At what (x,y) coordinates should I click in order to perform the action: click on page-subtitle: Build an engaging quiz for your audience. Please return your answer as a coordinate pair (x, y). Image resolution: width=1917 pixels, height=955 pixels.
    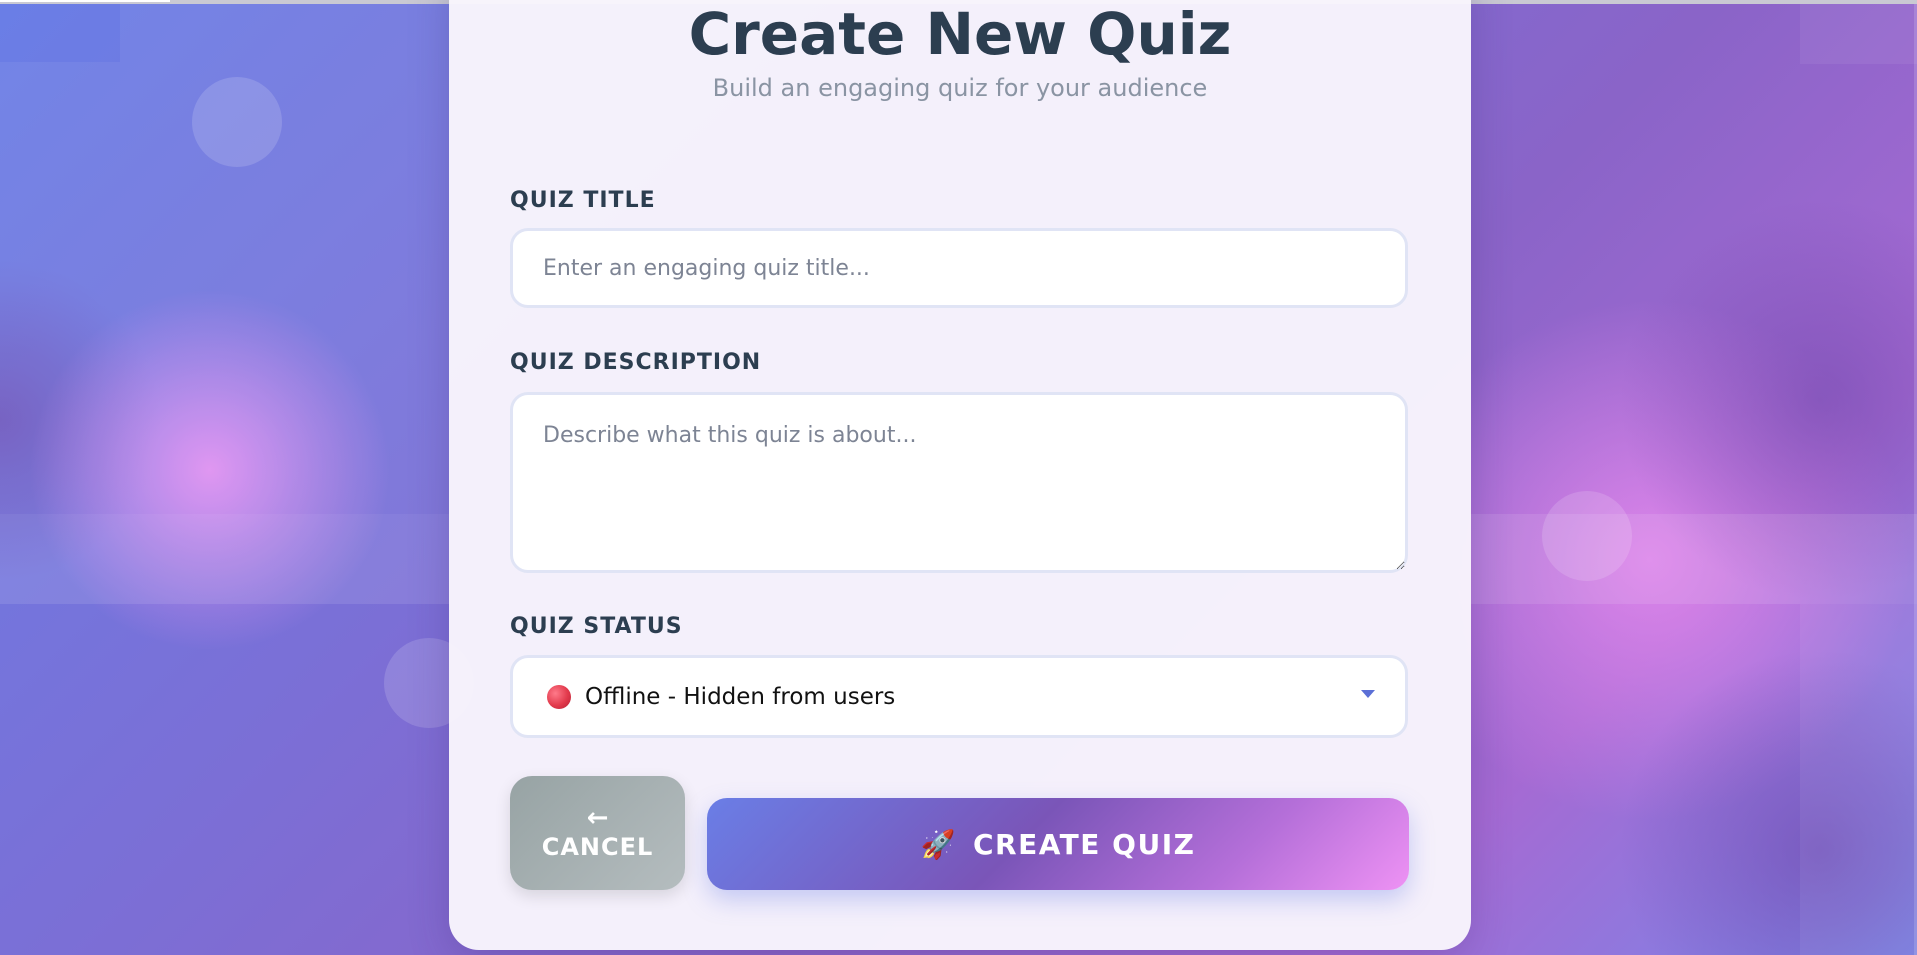
    Looking at the image, I should click on (960, 88).